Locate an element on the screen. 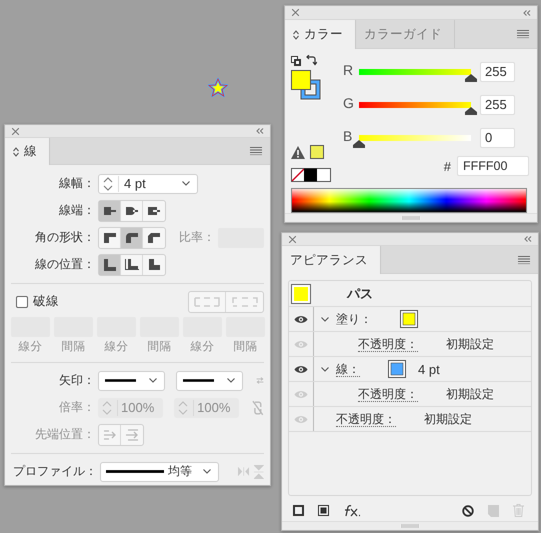  tab-label: アピアランス is located at coordinates (329, 260).